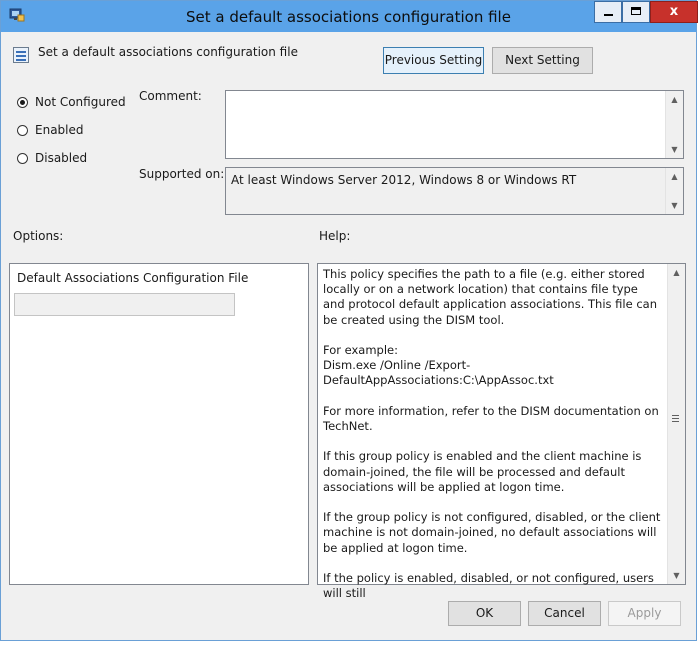 The image size is (699, 646). Describe the element at coordinates (484, 613) in the screenshot. I see `ok-button: OK` at that location.